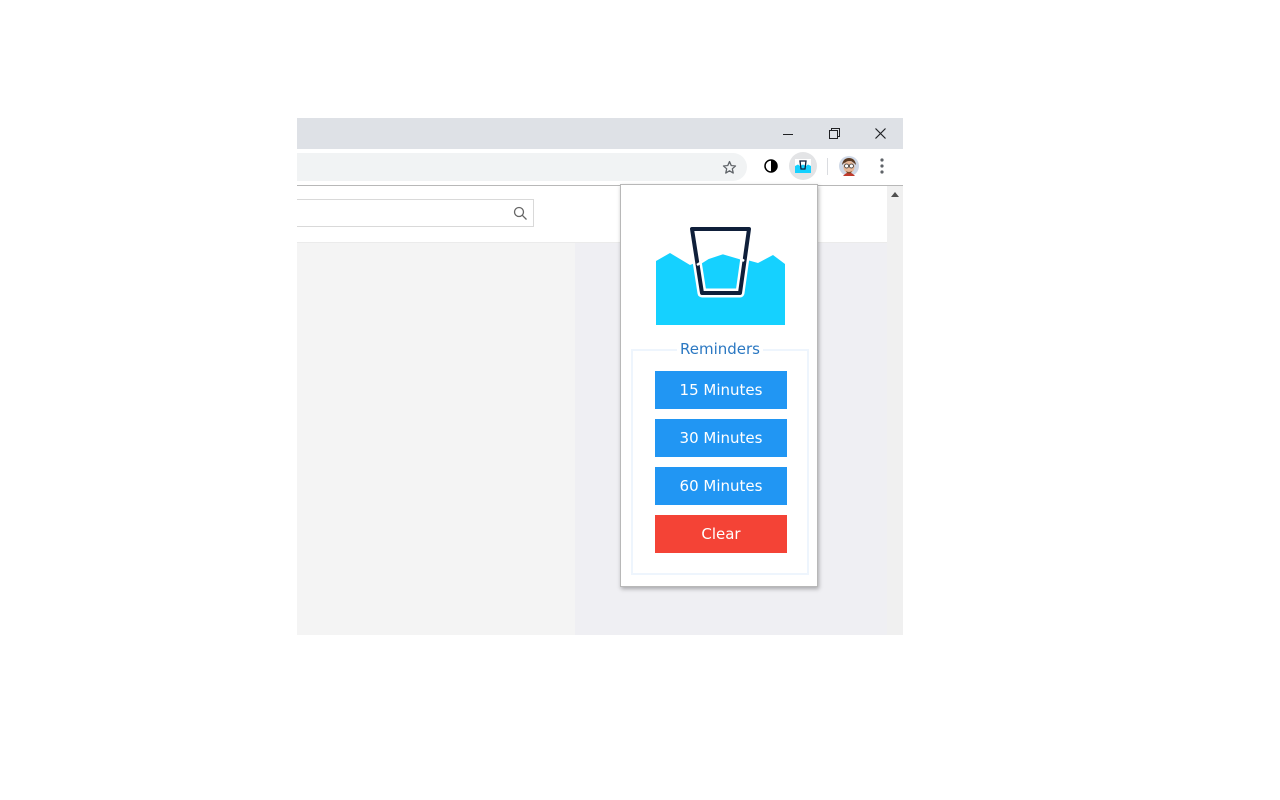 This screenshot has width=1280, height=800. I want to click on browser-toolbar, so click(600, 167).